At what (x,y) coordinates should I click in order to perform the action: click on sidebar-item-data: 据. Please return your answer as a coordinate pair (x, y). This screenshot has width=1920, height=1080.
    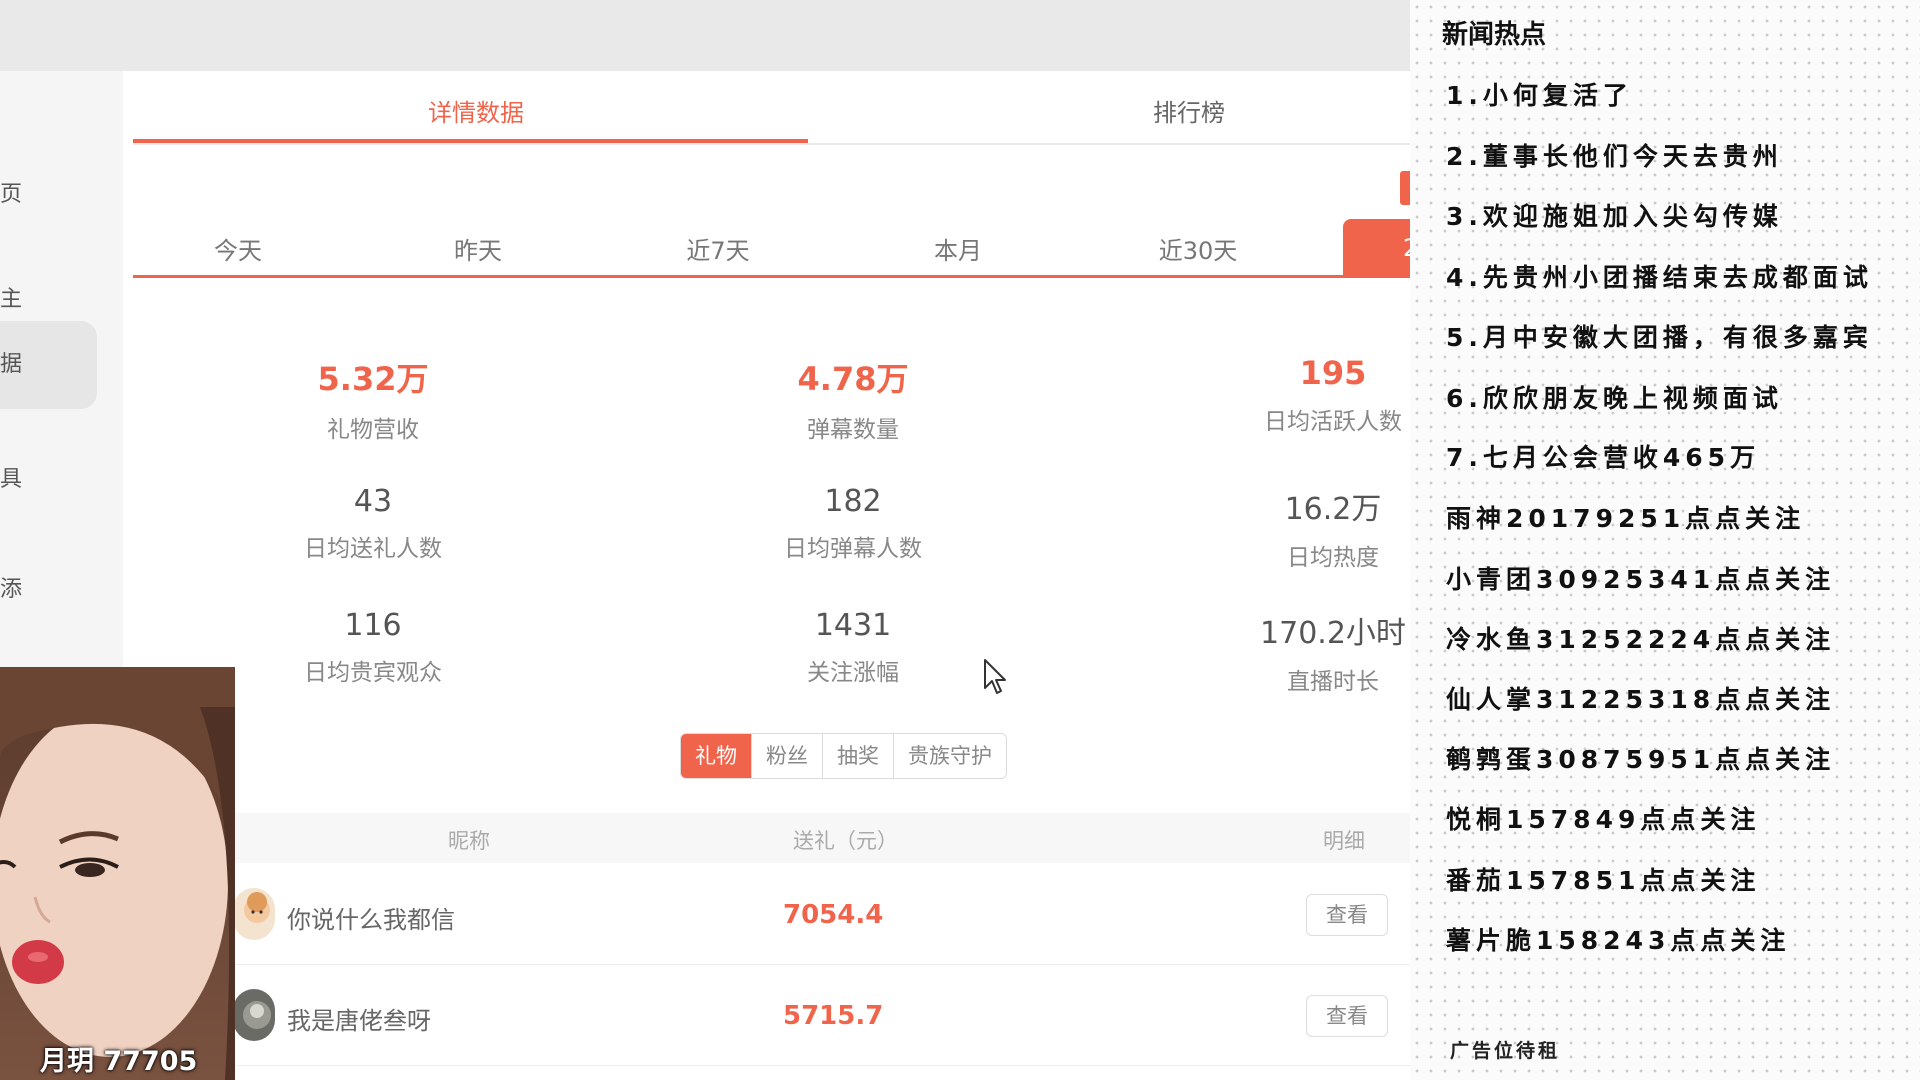
    Looking at the image, I should click on (48, 365).